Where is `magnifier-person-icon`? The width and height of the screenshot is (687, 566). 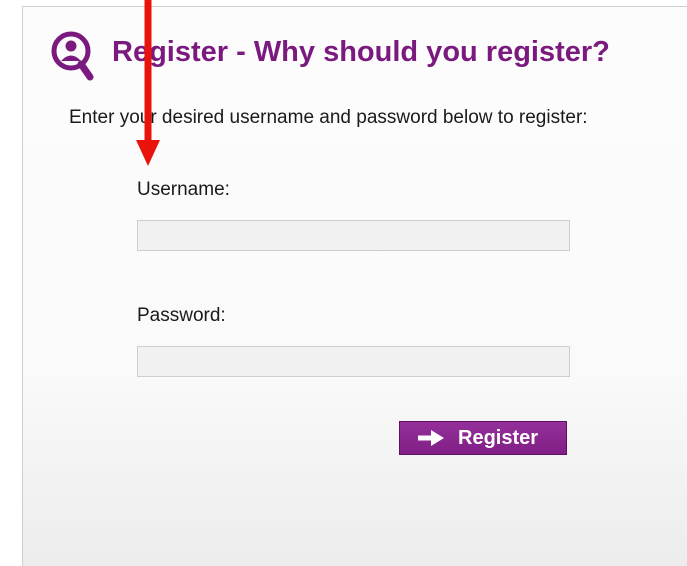
magnifier-person-icon is located at coordinates (72, 56).